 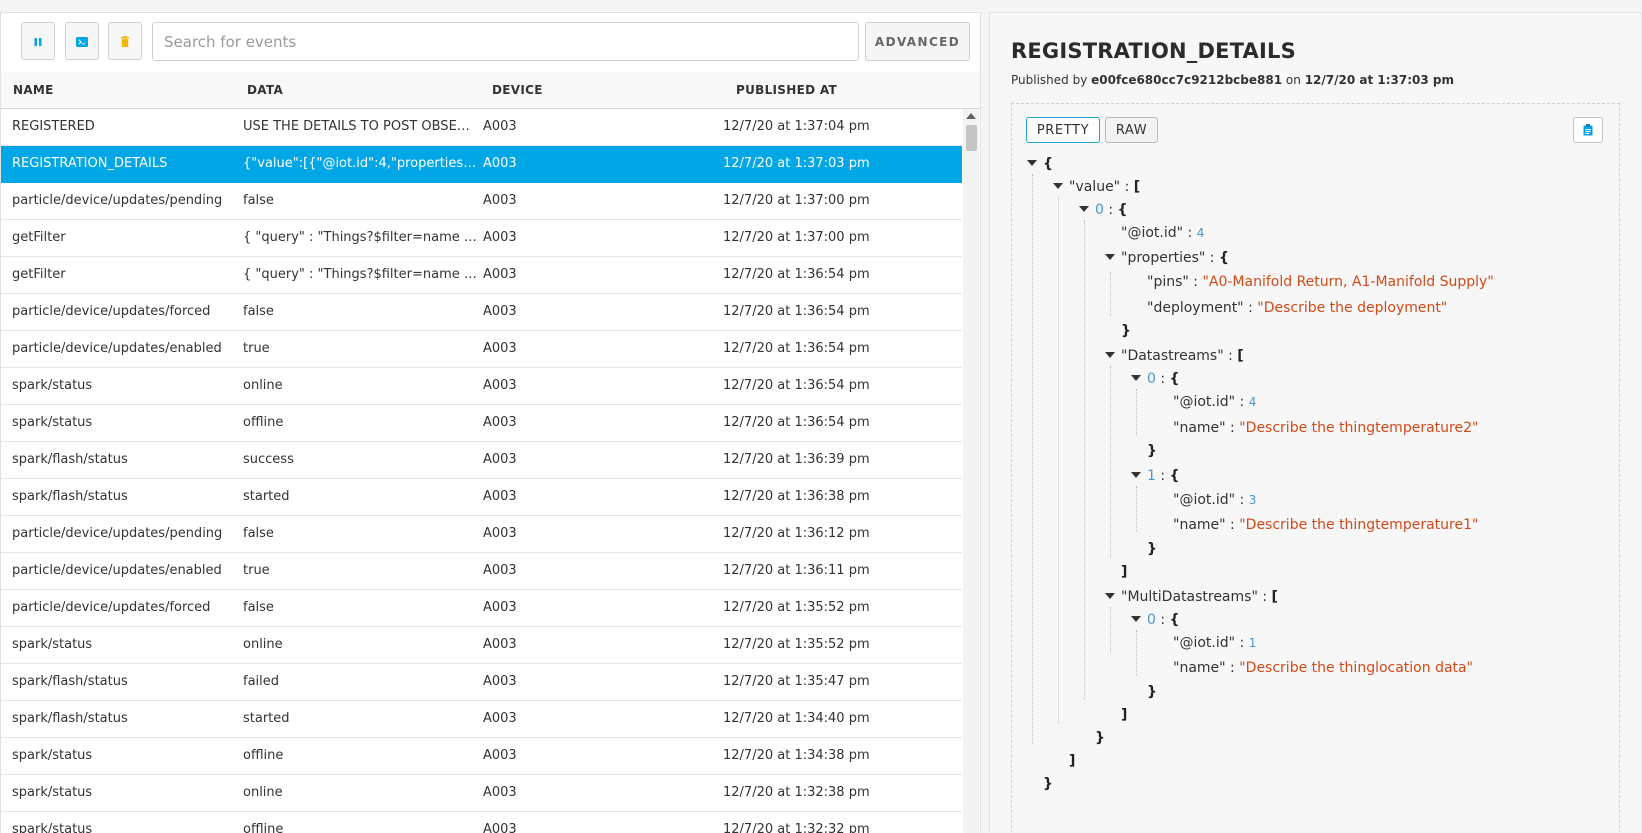 I want to click on json-line: "properties" : {, so click(x=1167, y=258).